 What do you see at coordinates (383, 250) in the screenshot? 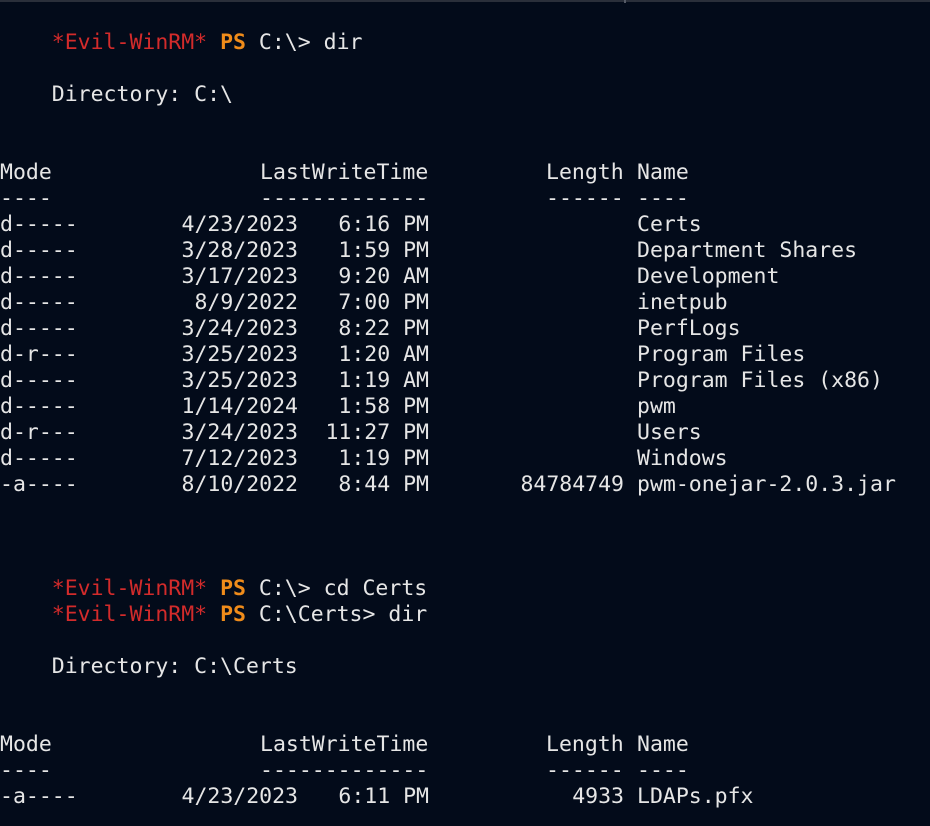
I see `row-time: 1:59 PM` at bounding box center [383, 250].